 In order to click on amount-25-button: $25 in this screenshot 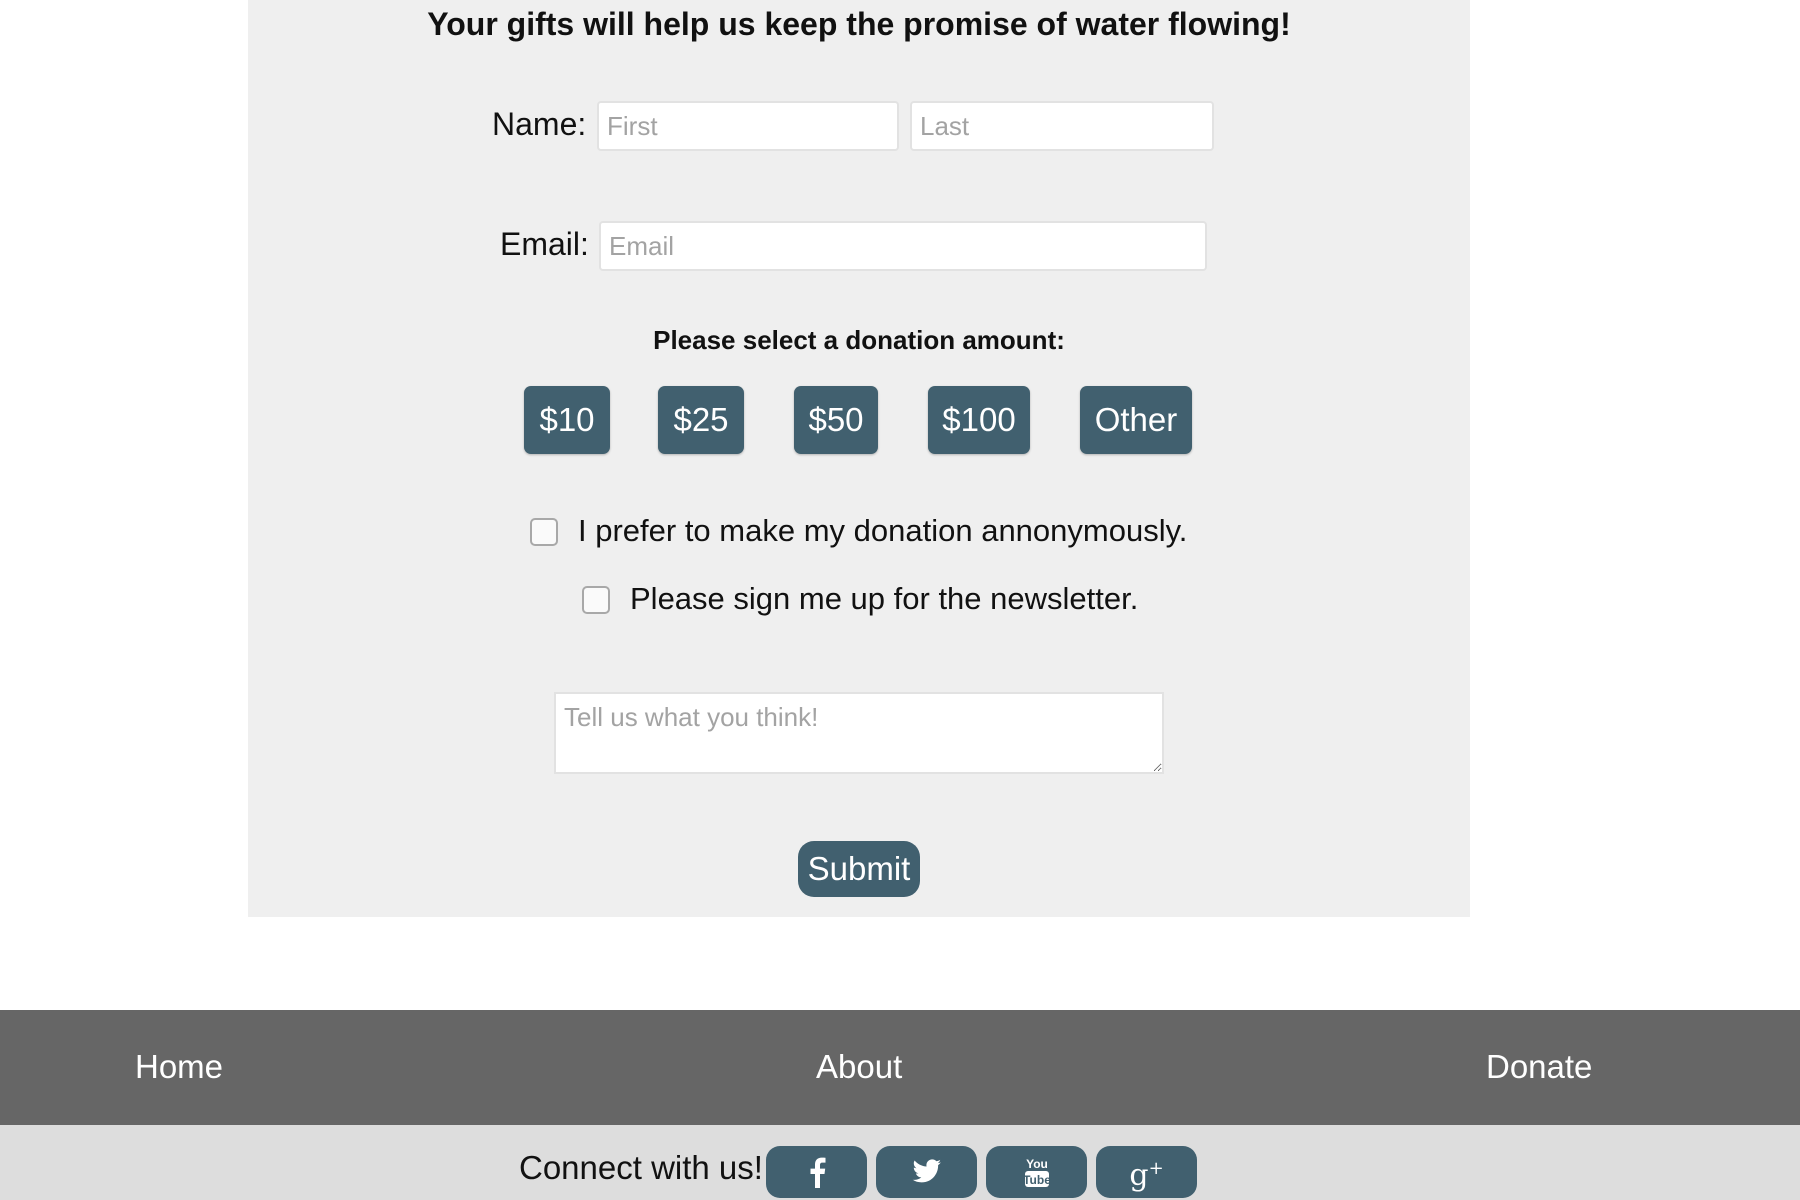, I will do `click(701, 420)`.